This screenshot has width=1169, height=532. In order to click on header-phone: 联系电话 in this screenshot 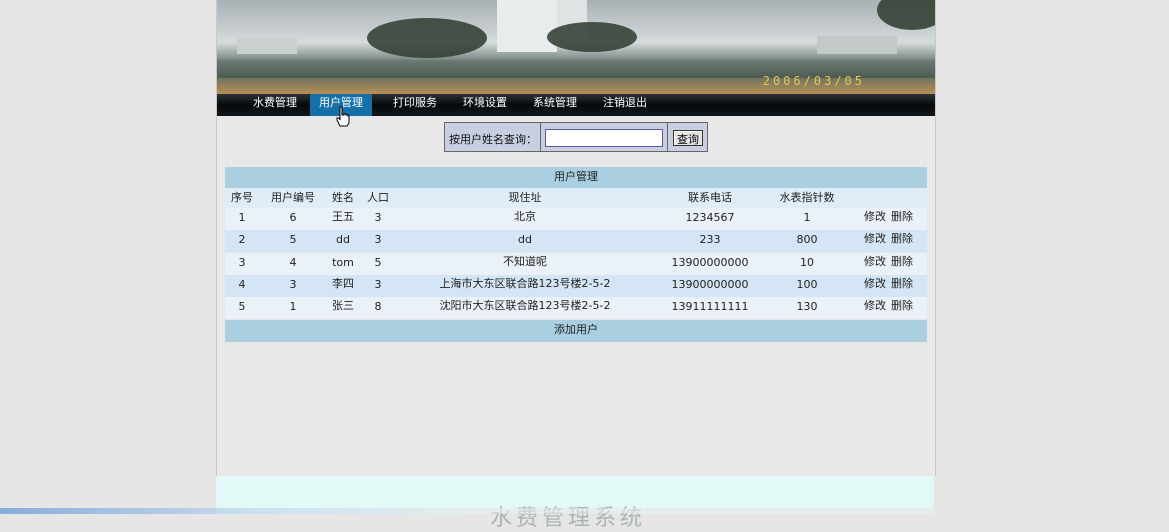, I will do `click(710, 197)`.